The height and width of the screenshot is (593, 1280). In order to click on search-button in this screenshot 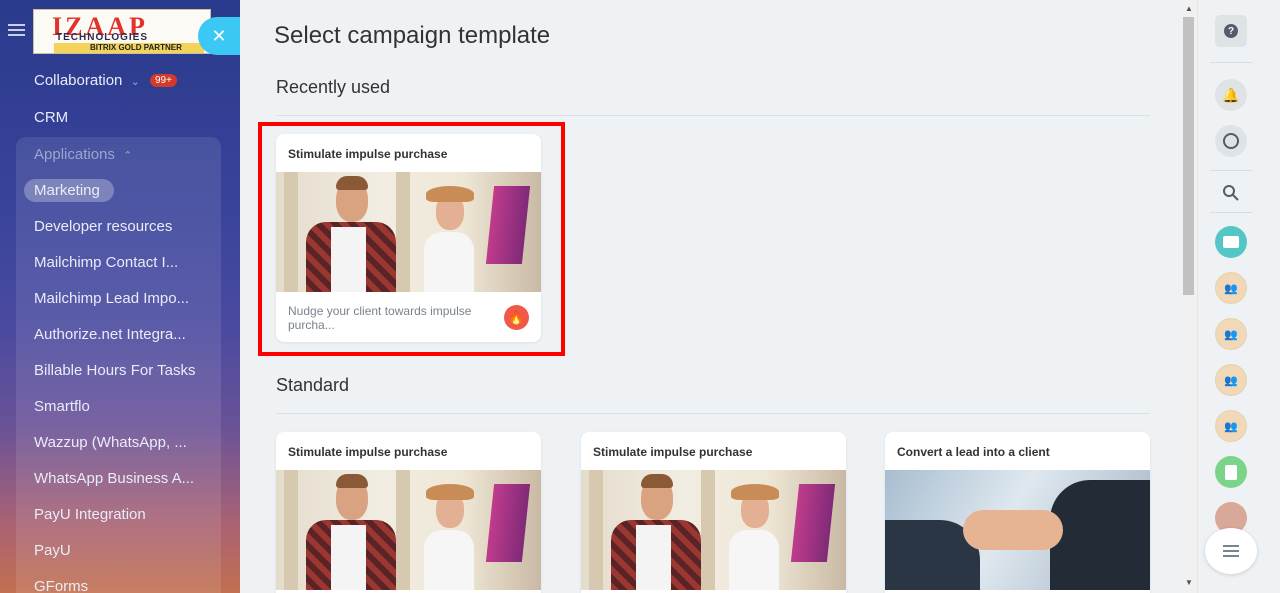, I will do `click(1231, 193)`.